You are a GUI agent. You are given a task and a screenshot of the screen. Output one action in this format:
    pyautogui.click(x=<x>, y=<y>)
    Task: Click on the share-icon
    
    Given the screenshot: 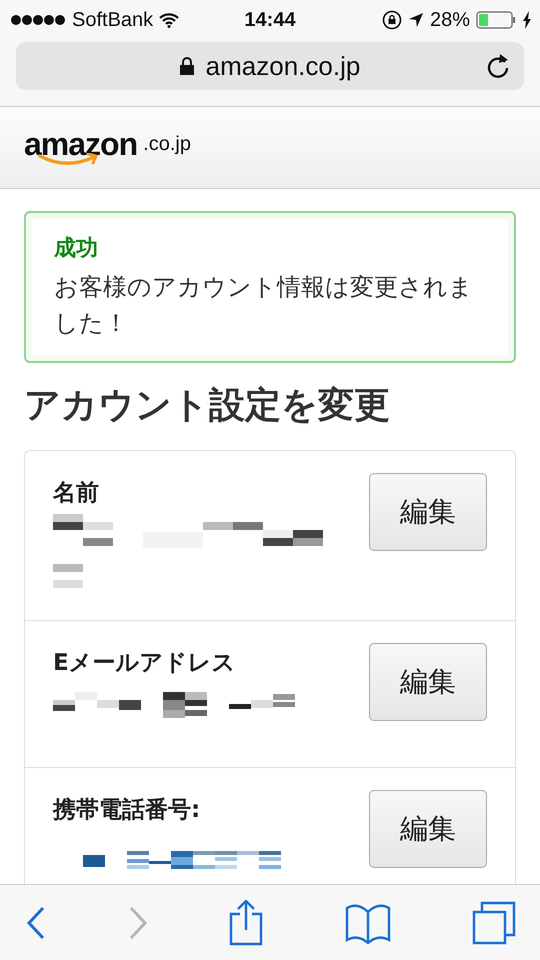 What is the action you would take?
    pyautogui.click(x=246, y=923)
    